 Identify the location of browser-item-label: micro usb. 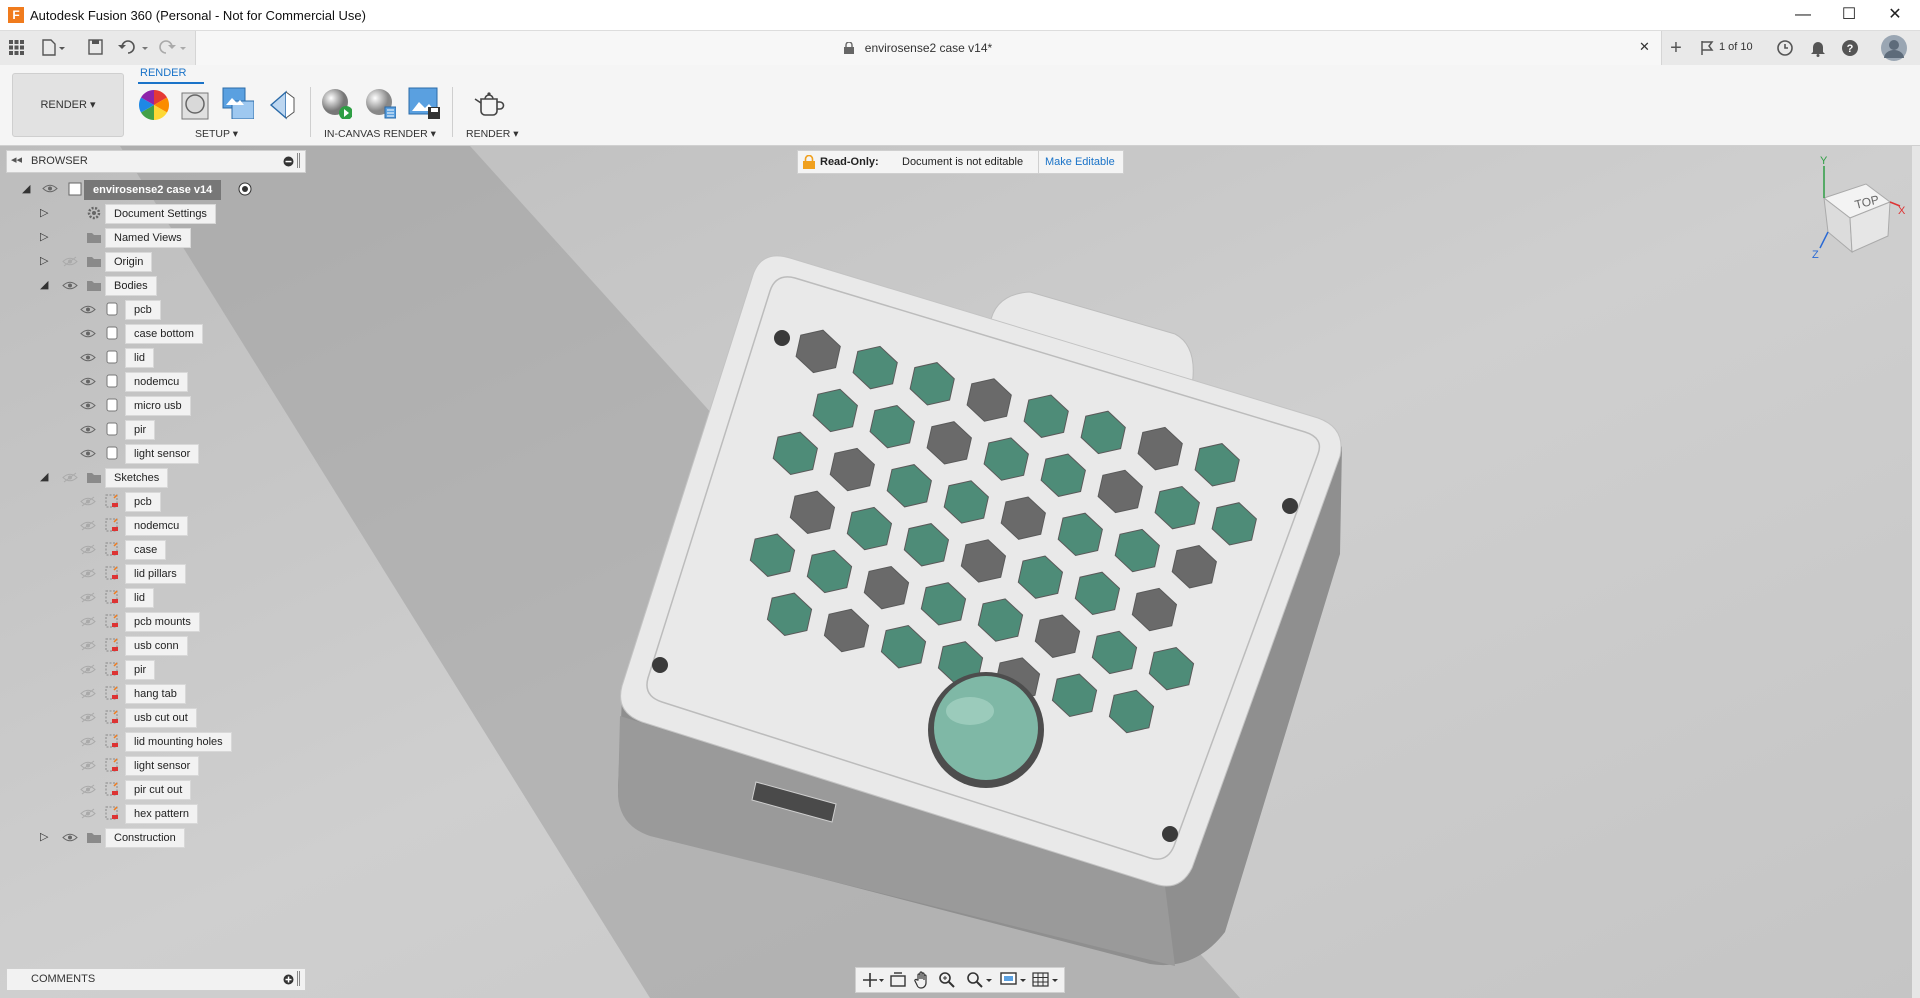
(158, 406).